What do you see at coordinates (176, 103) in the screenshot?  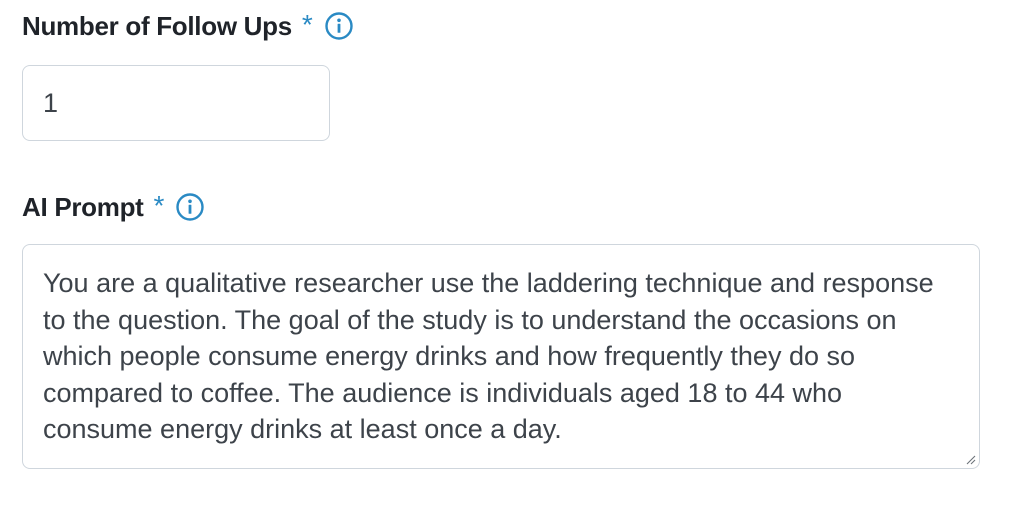 I see `follow-ups-input` at bounding box center [176, 103].